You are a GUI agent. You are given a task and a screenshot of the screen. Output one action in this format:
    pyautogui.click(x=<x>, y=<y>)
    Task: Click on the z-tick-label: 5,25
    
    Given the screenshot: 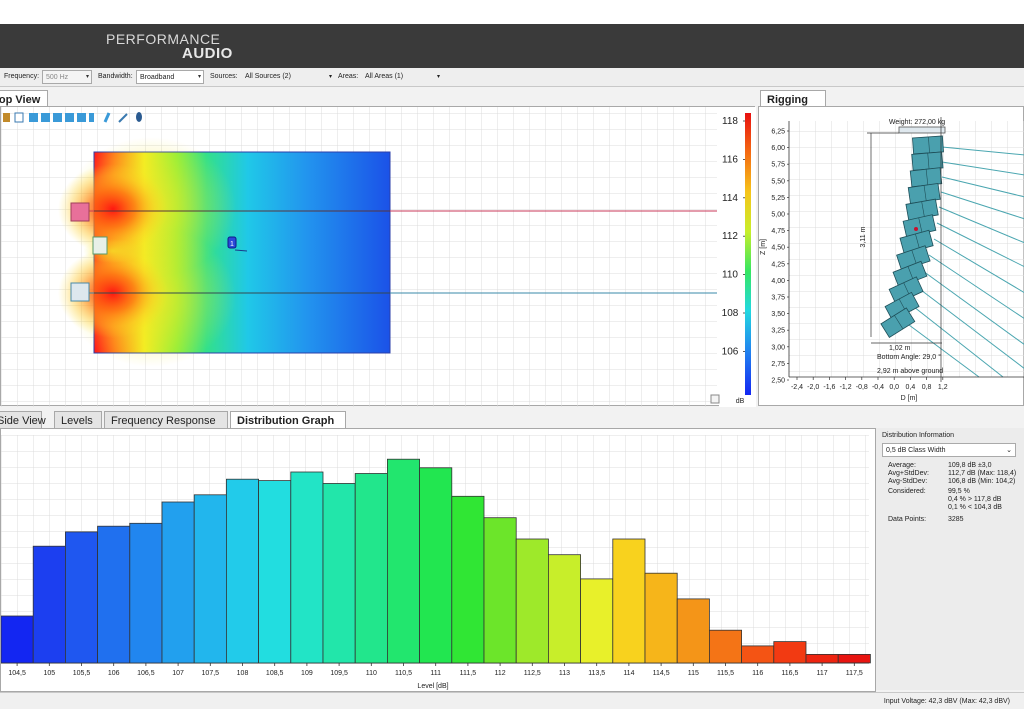 What is the action you would take?
    pyautogui.click(x=778, y=198)
    